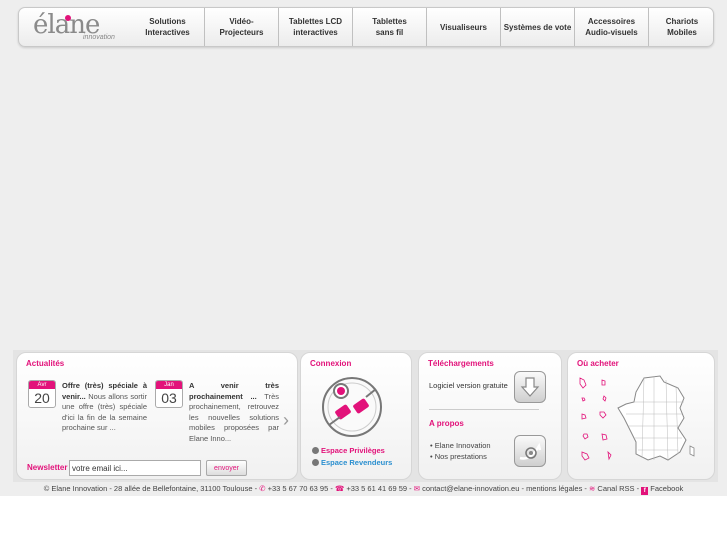 The image size is (727, 545). What do you see at coordinates (417, 488) in the screenshot?
I see `email-icon: ✉` at bounding box center [417, 488].